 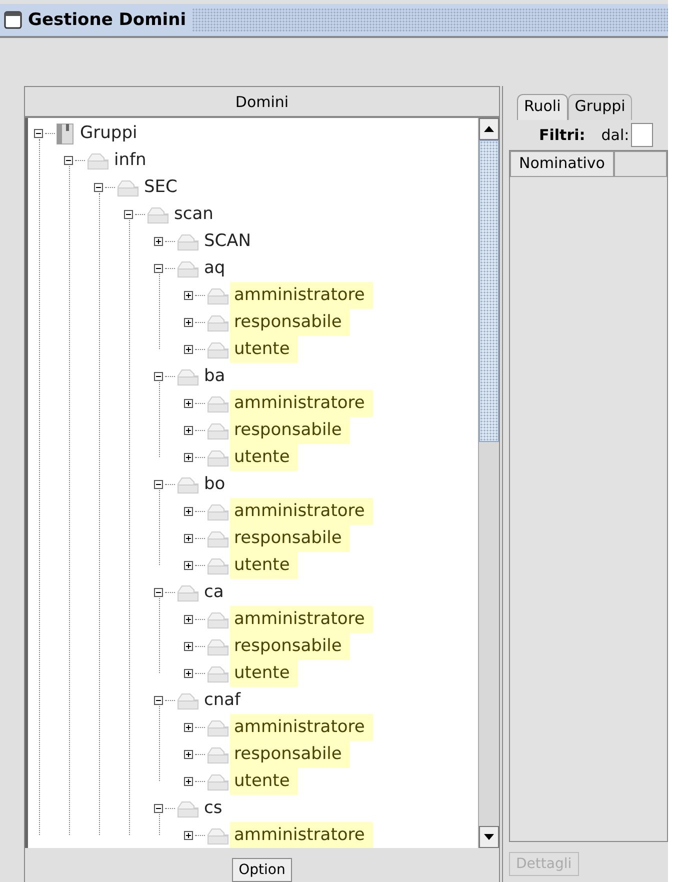 What do you see at coordinates (216, 592) in the screenshot?
I see `tree-item: ca` at bounding box center [216, 592].